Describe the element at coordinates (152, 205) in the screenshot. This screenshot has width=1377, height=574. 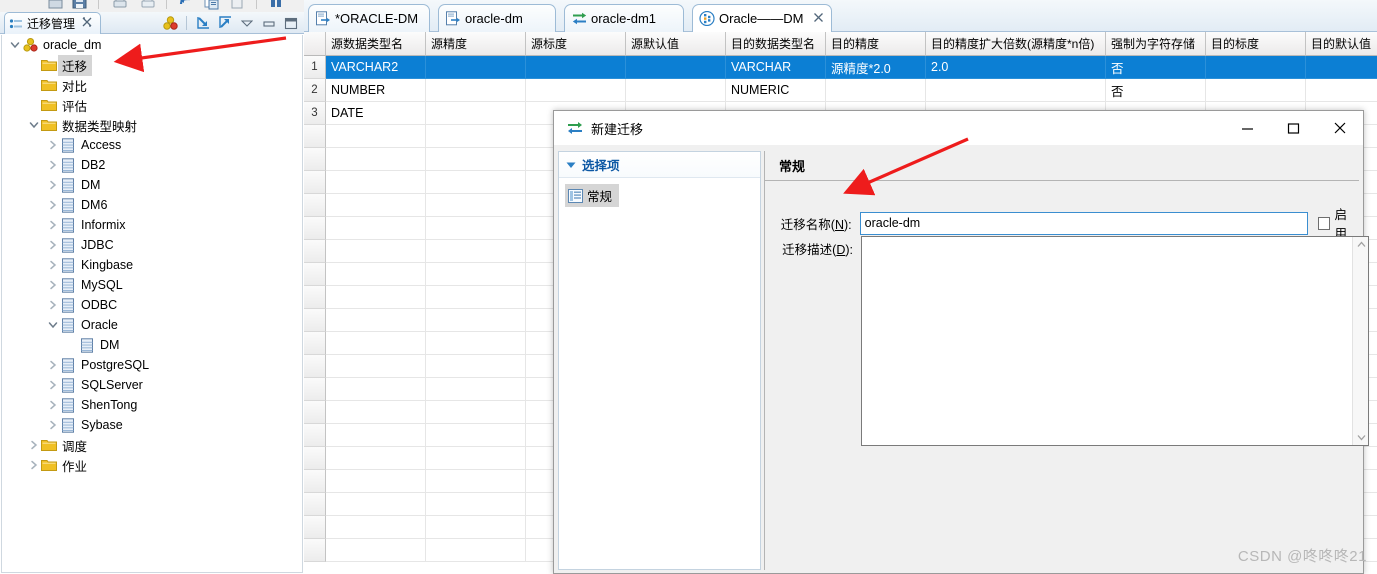
I see `tree-item-dm6: DM6` at that location.